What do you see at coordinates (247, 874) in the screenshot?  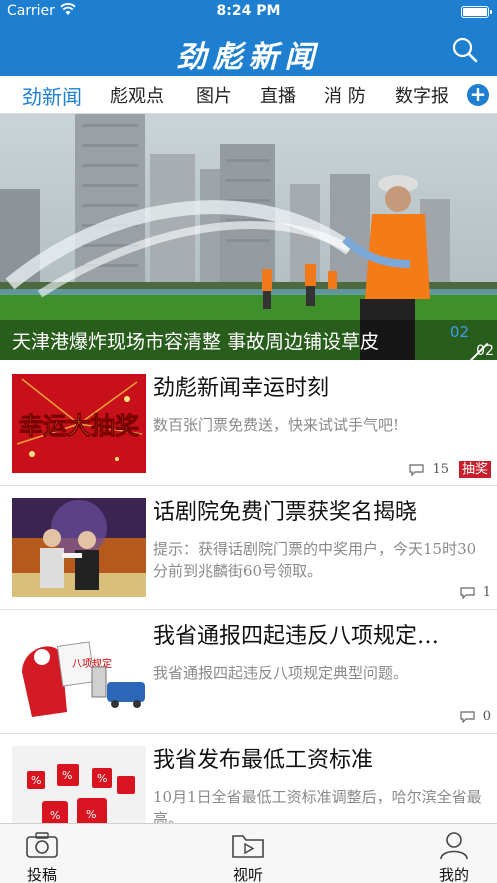 I see `bottom-tab-label: 视听` at bounding box center [247, 874].